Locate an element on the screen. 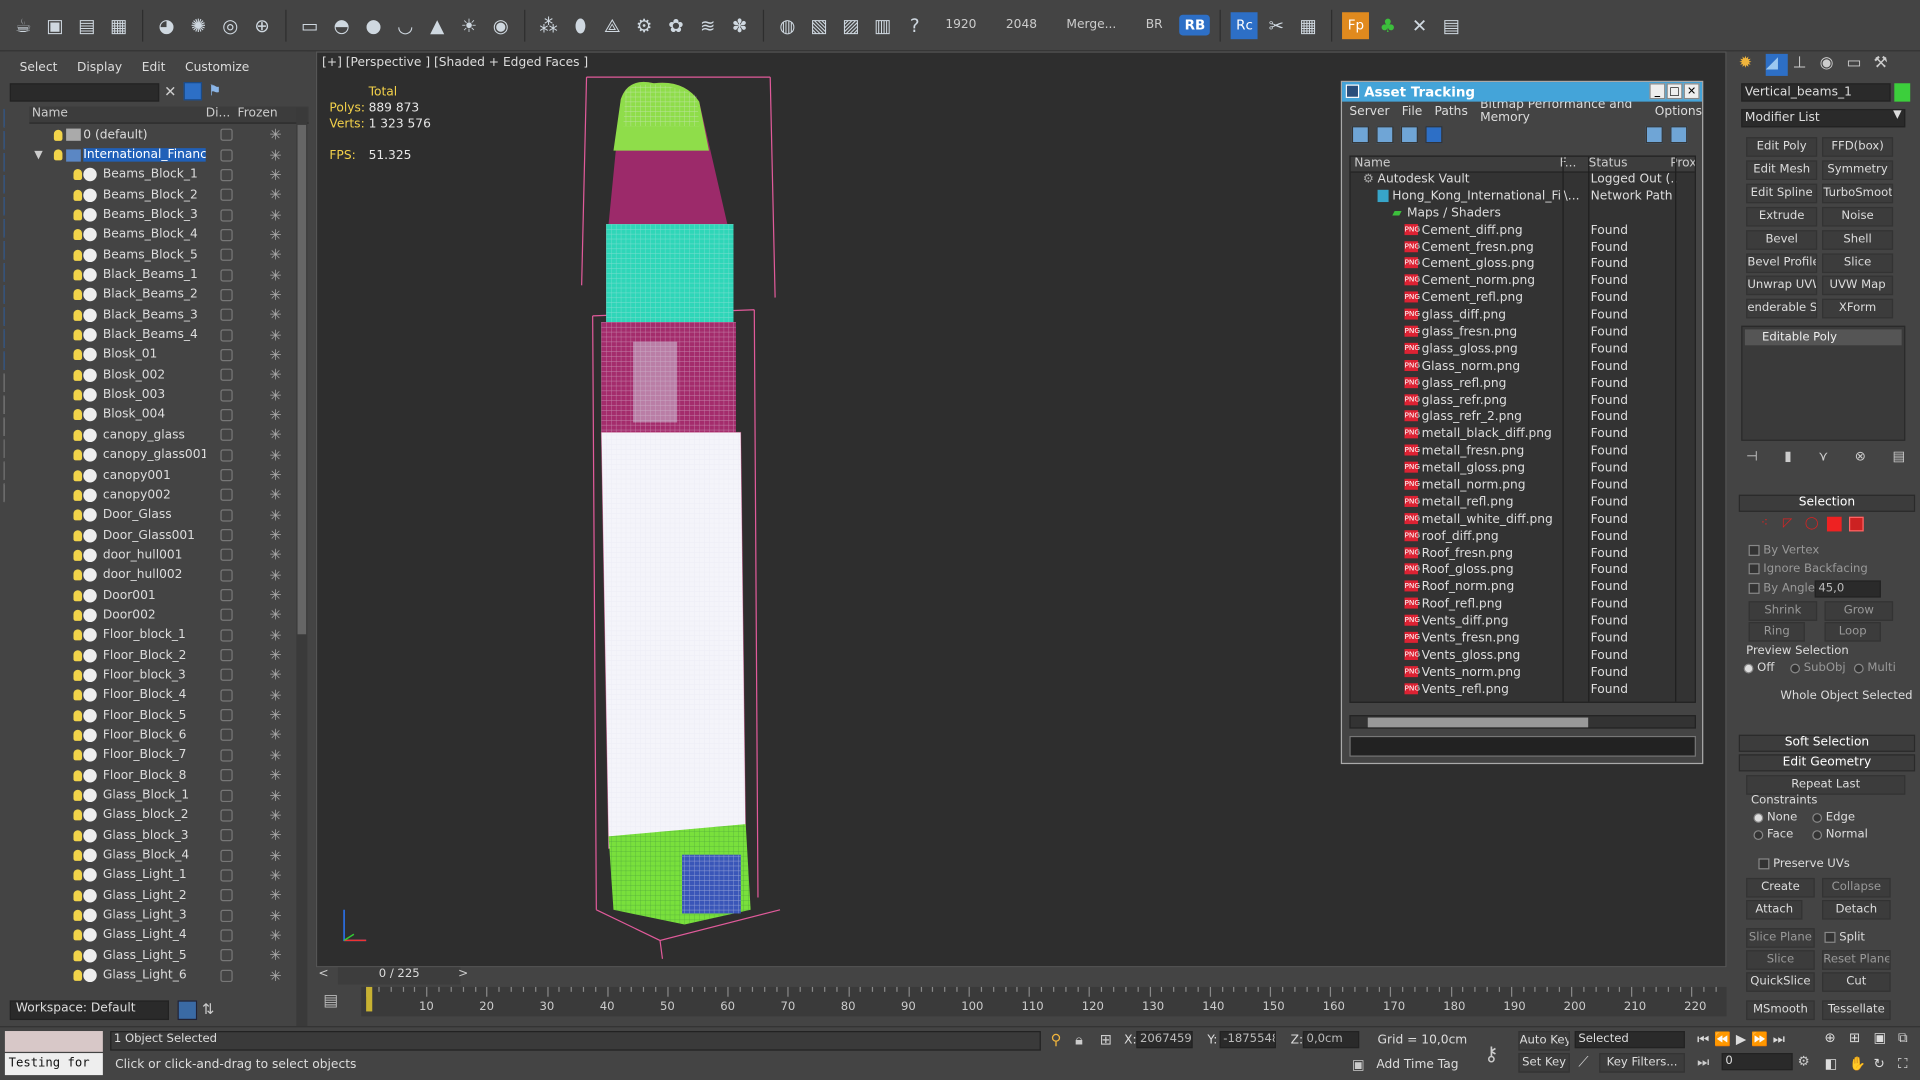 Image resolution: width=1920 pixels, height=1080 pixels. asset-scroll-thumb is located at coordinates (1478, 722).